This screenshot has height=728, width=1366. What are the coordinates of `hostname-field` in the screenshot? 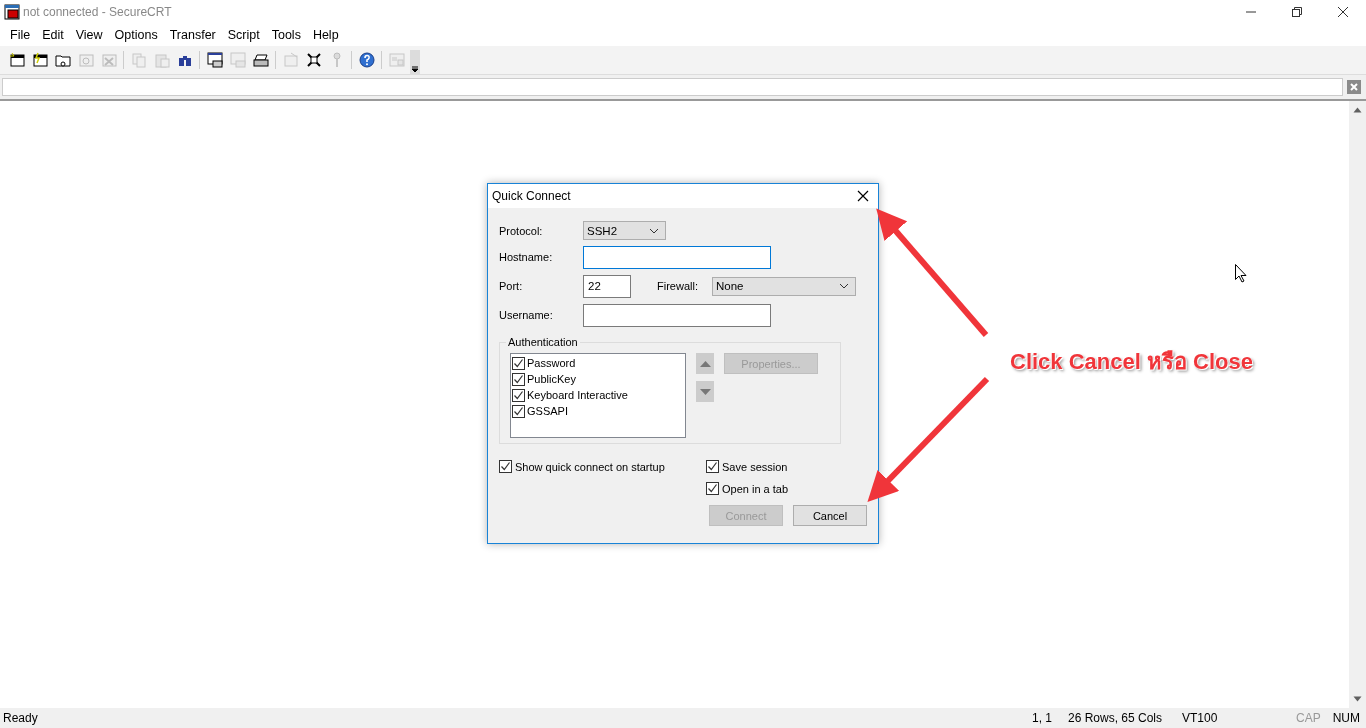 It's located at (677, 257).